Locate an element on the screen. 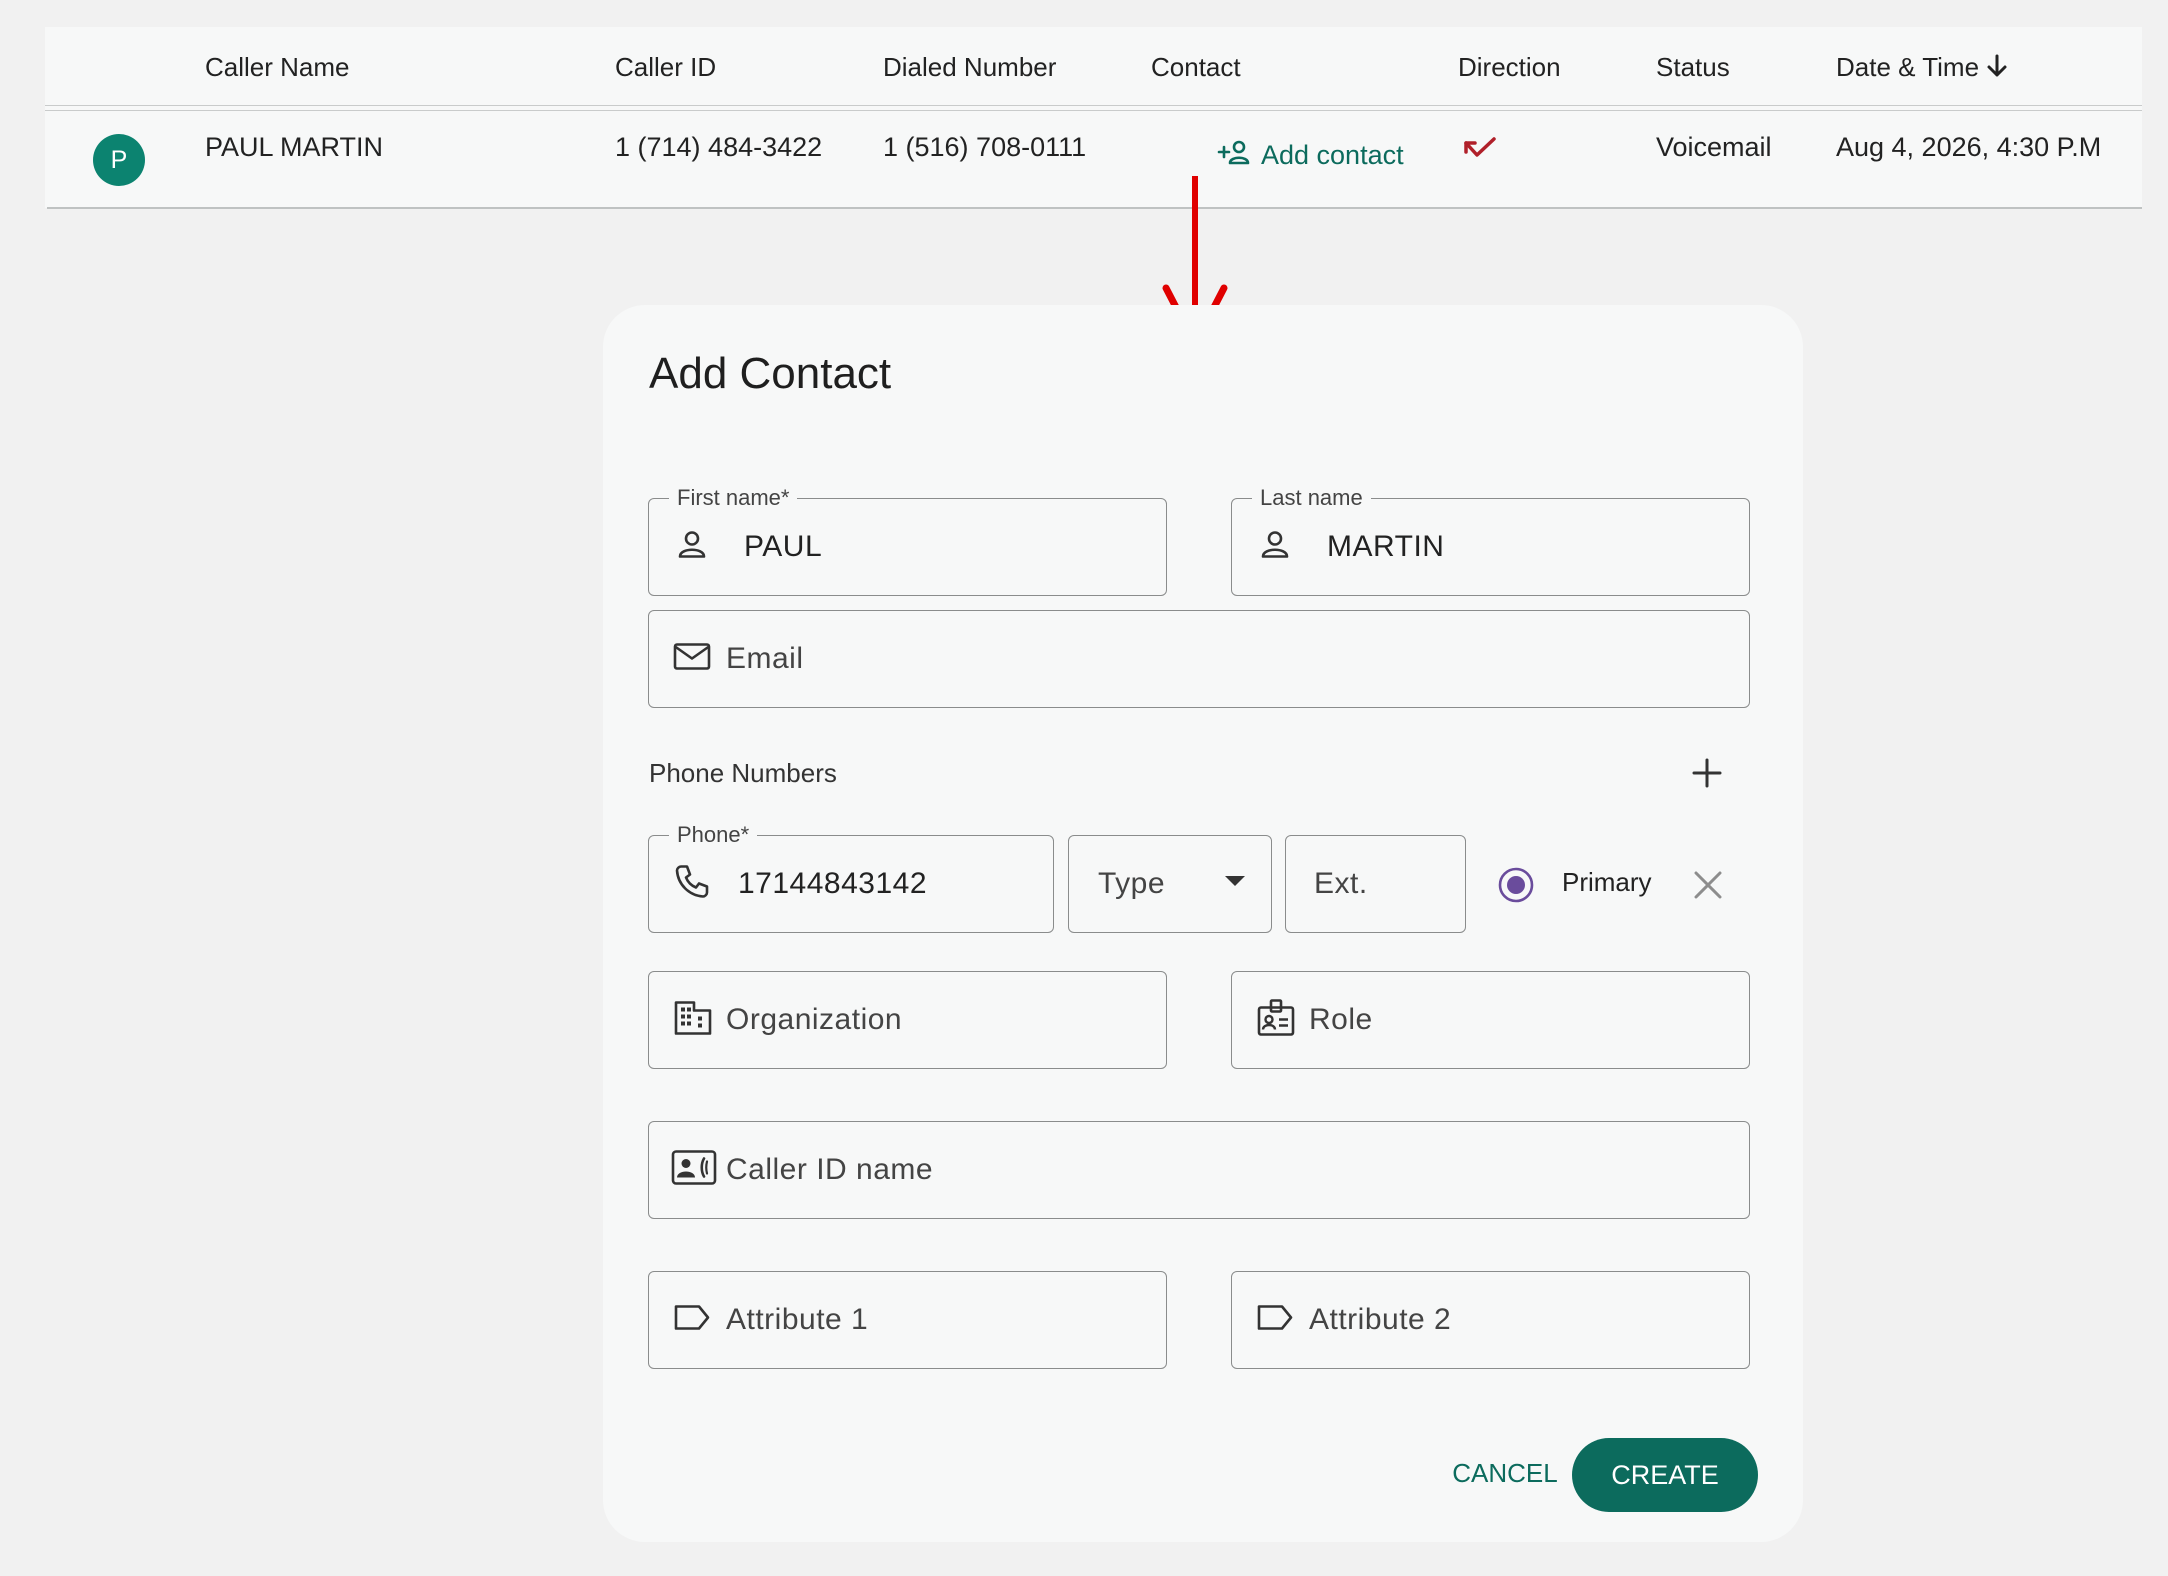  first-name-value: PAUL is located at coordinates (783, 546).